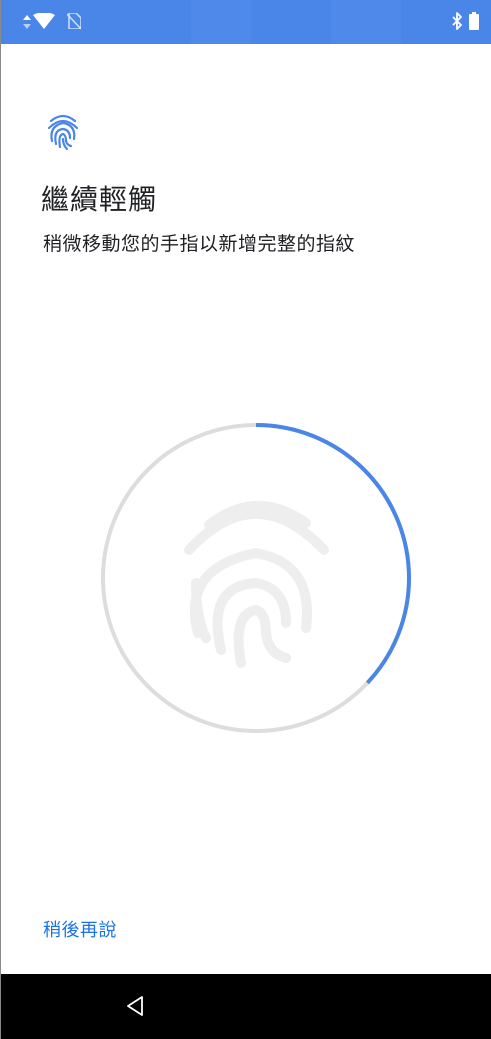  What do you see at coordinates (99, 199) in the screenshot?
I see `page-title: 繼續輕觸` at bounding box center [99, 199].